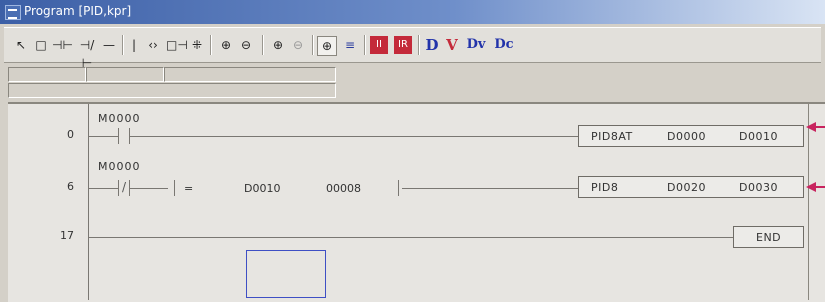 The width and height of the screenshot is (825, 302). Describe the element at coordinates (109, 45) in the screenshot. I see `horizontal-line-icon: —` at that location.